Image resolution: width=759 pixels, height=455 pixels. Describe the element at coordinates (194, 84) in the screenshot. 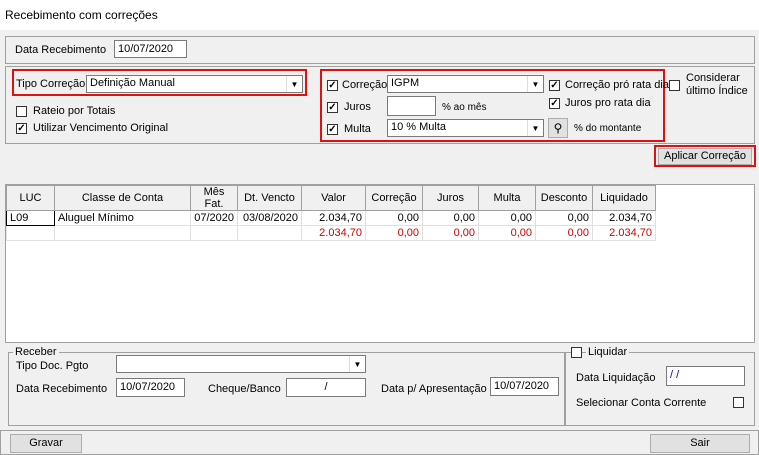

I see `tipo-correcao-select: Definição Manual ▼` at that location.